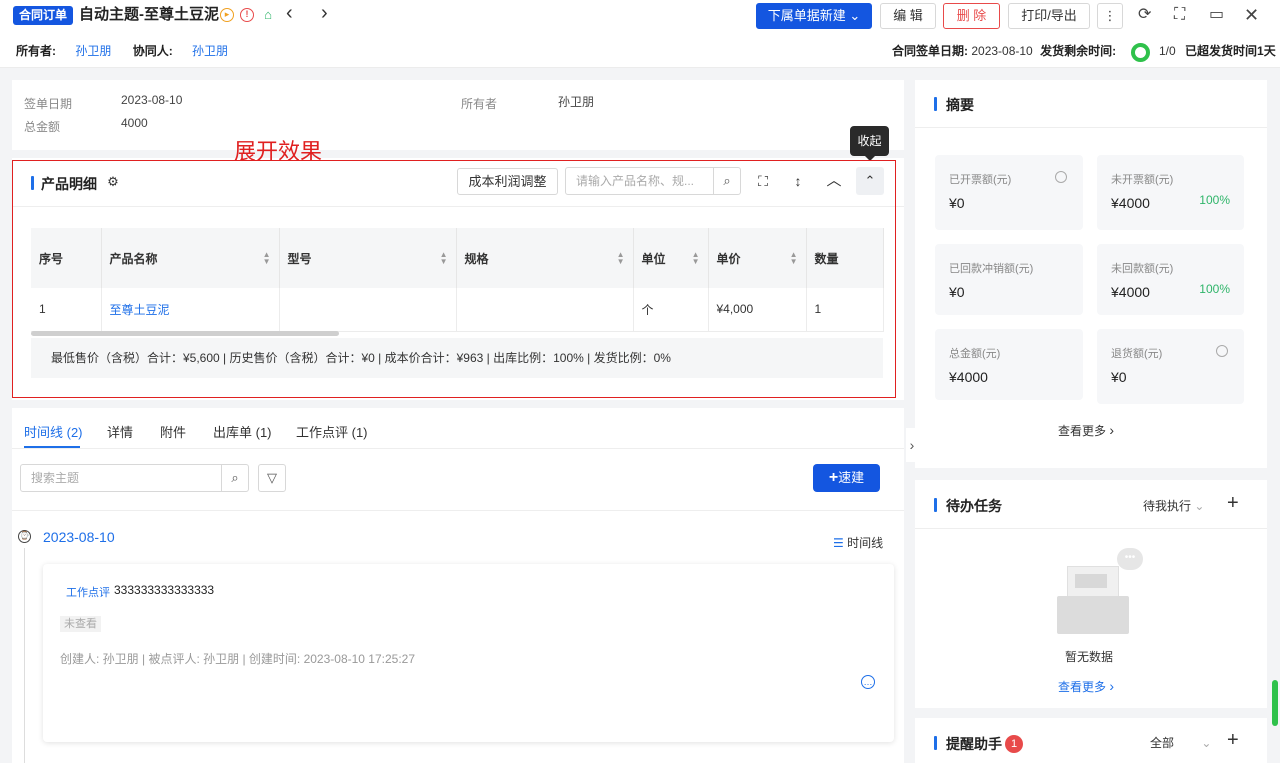 The width and height of the screenshot is (1280, 763). Describe the element at coordinates (80, 624) in the screenshot. I see `unread-badge: 未查看` at that location.